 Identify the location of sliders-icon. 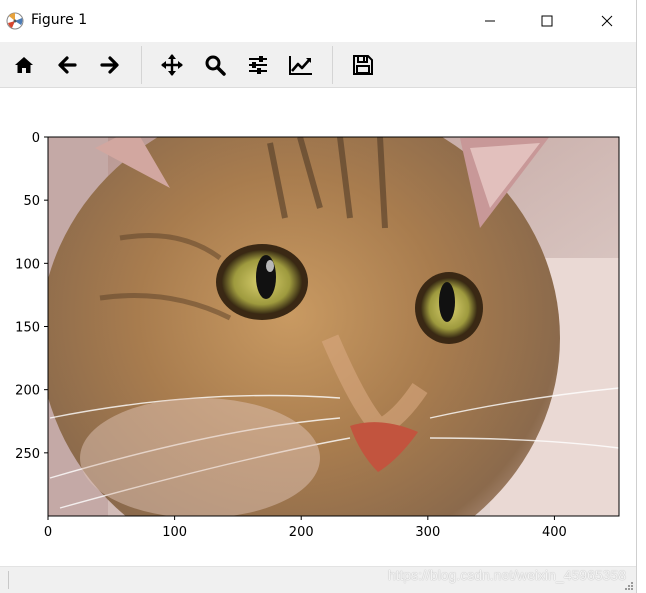
(258, 65).